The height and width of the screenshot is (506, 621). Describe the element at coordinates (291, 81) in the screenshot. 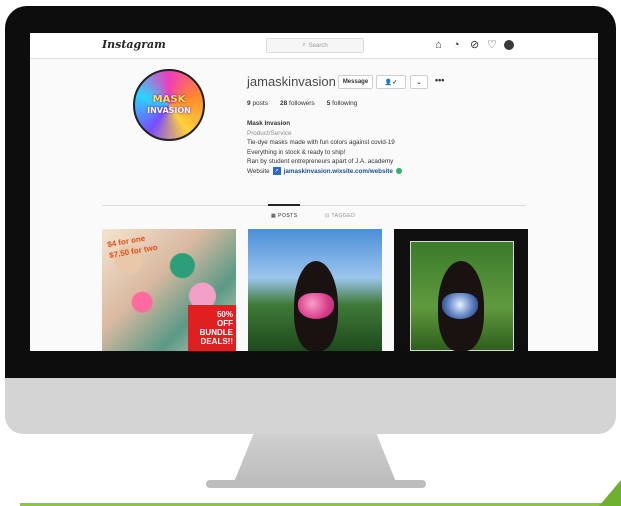

I see `profile-username: jamaskinvasion` at that location.